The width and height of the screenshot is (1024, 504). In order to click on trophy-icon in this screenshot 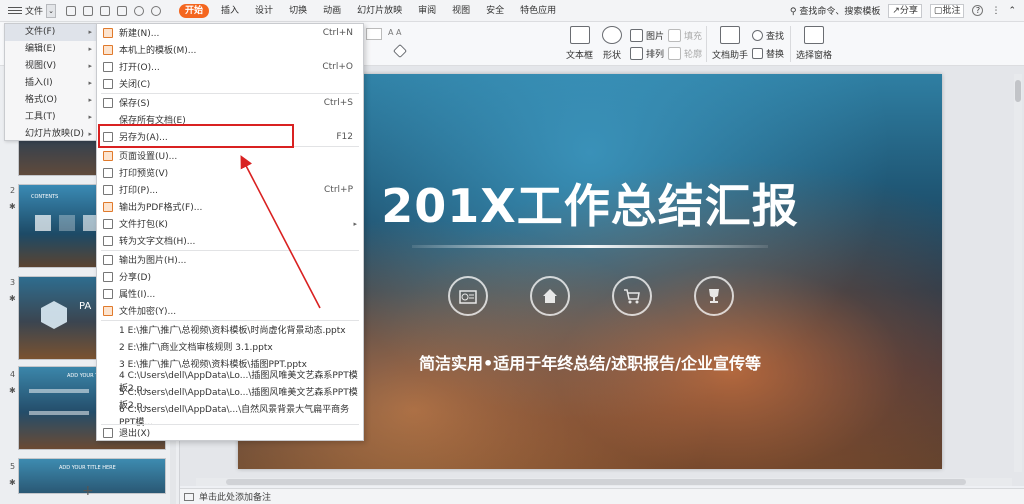, I will do `click(714, 296)`.